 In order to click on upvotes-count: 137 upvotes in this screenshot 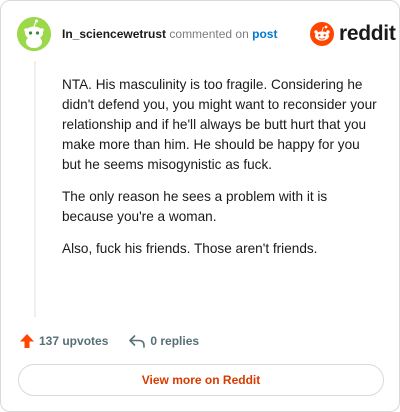, I will do `click(74, 341)`.